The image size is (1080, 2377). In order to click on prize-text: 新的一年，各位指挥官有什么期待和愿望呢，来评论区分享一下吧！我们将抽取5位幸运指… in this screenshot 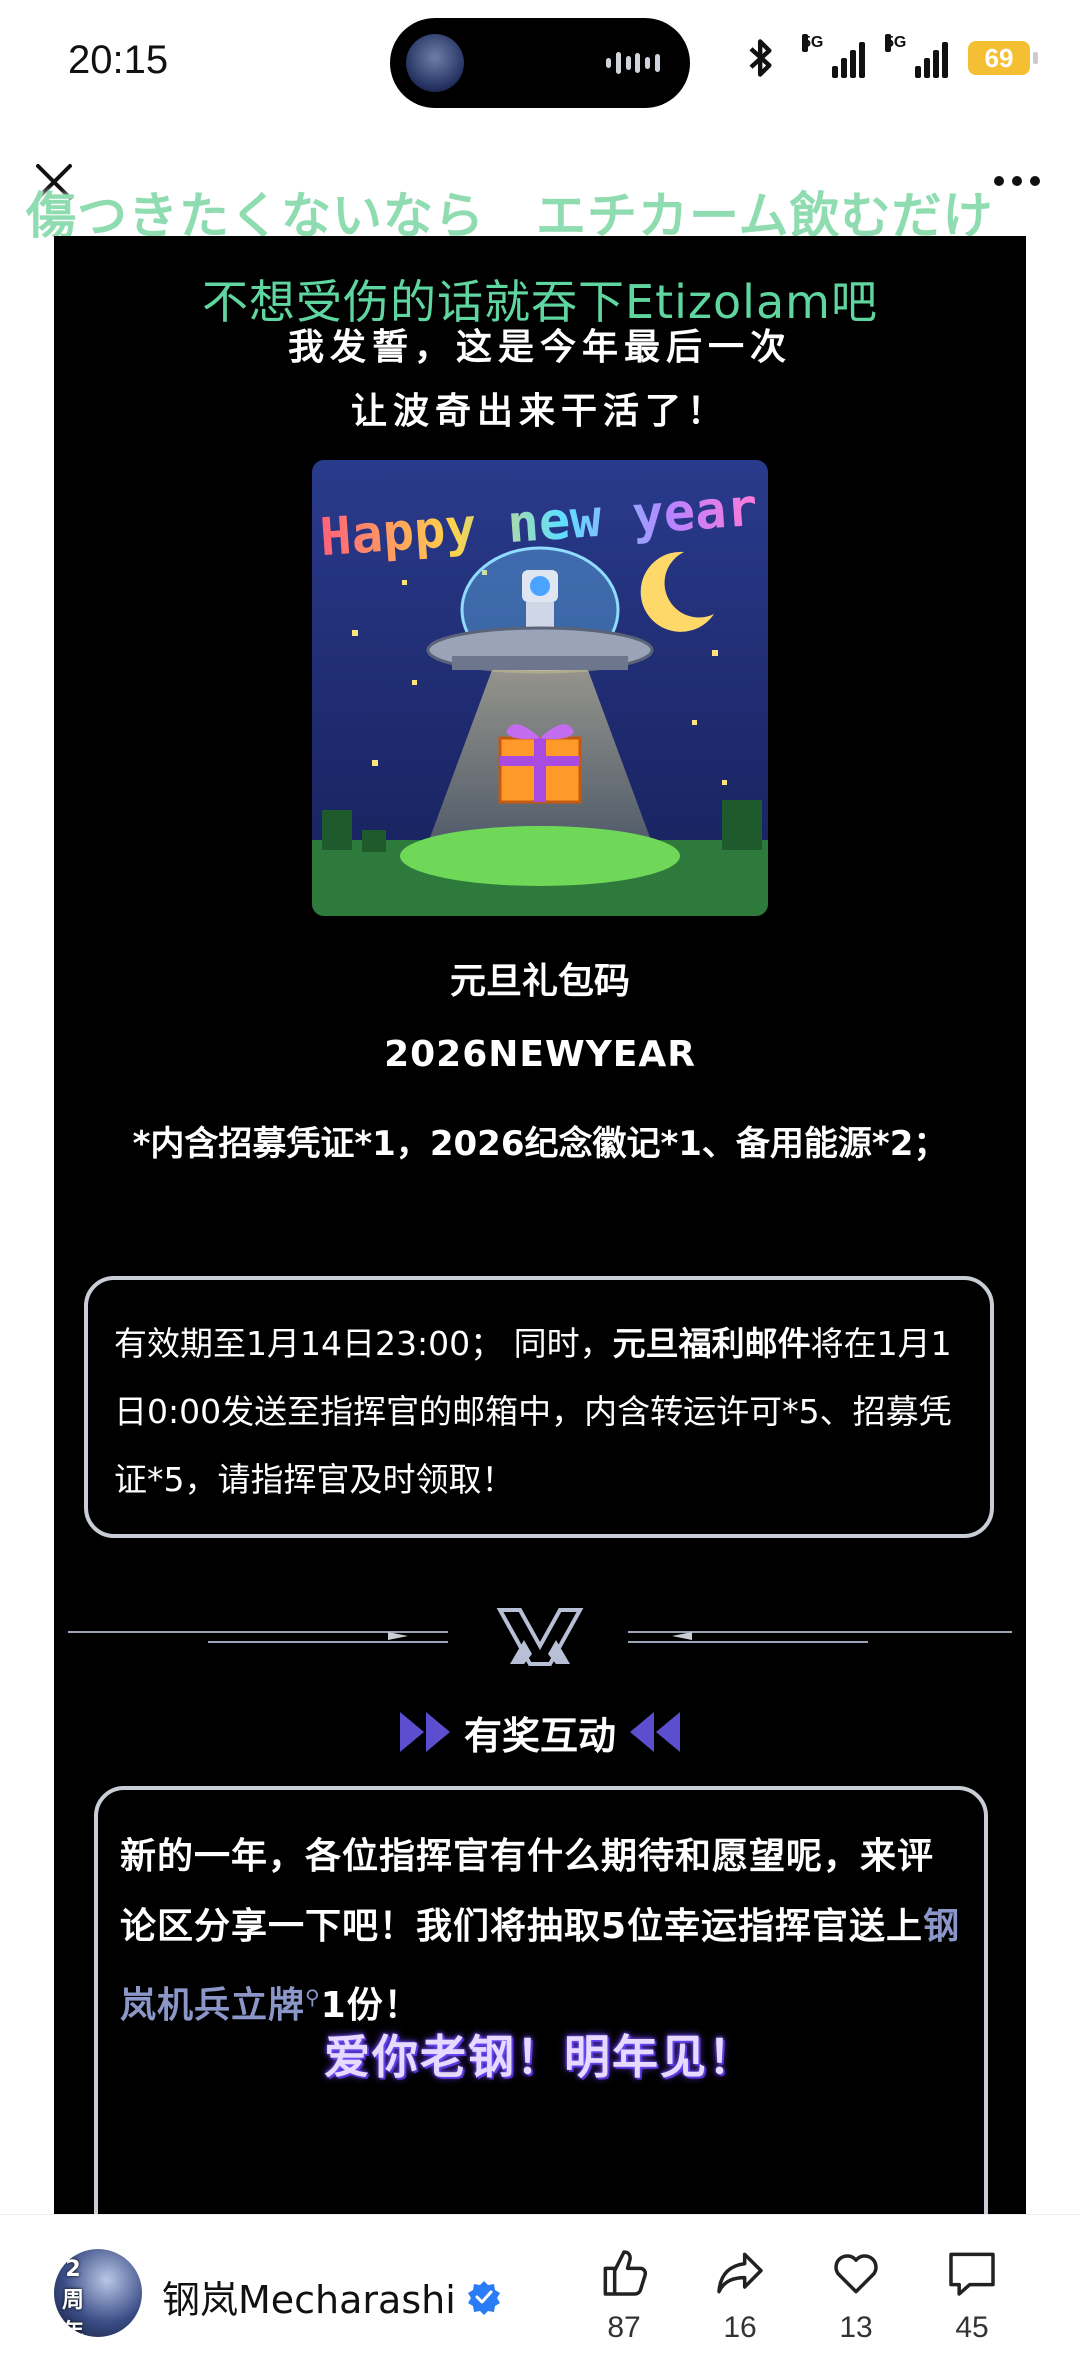, I will do `click(527, 1891)`.